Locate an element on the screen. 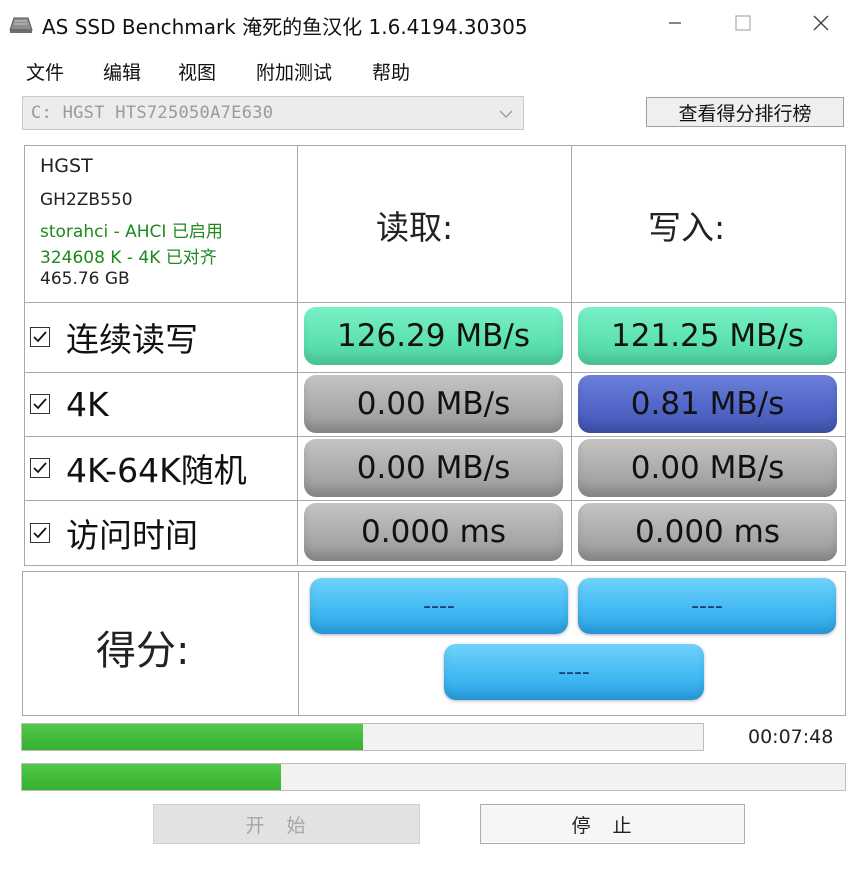 The image size is (864, 874). leaderboard-button: 查看得分排行榜 is located at coordinates (745, 112).